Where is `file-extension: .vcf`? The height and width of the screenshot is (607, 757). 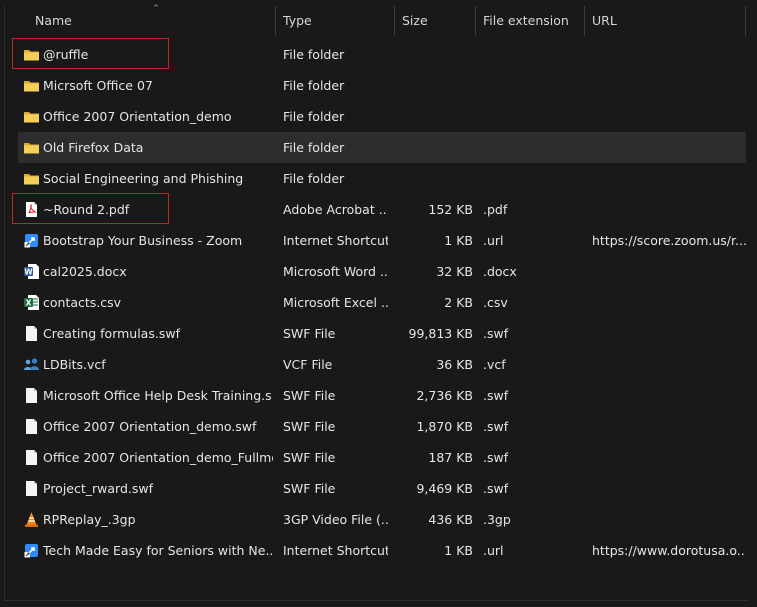
file-extension: .vcf is located at coordinates (494, 364).